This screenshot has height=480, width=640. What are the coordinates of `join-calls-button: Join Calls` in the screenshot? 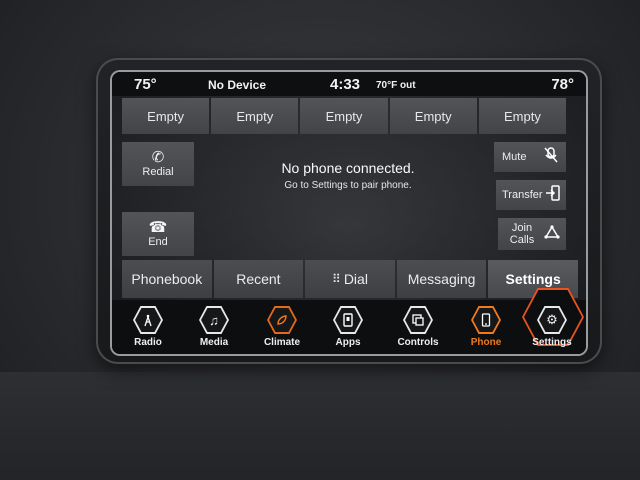 It's located at (532, 234).